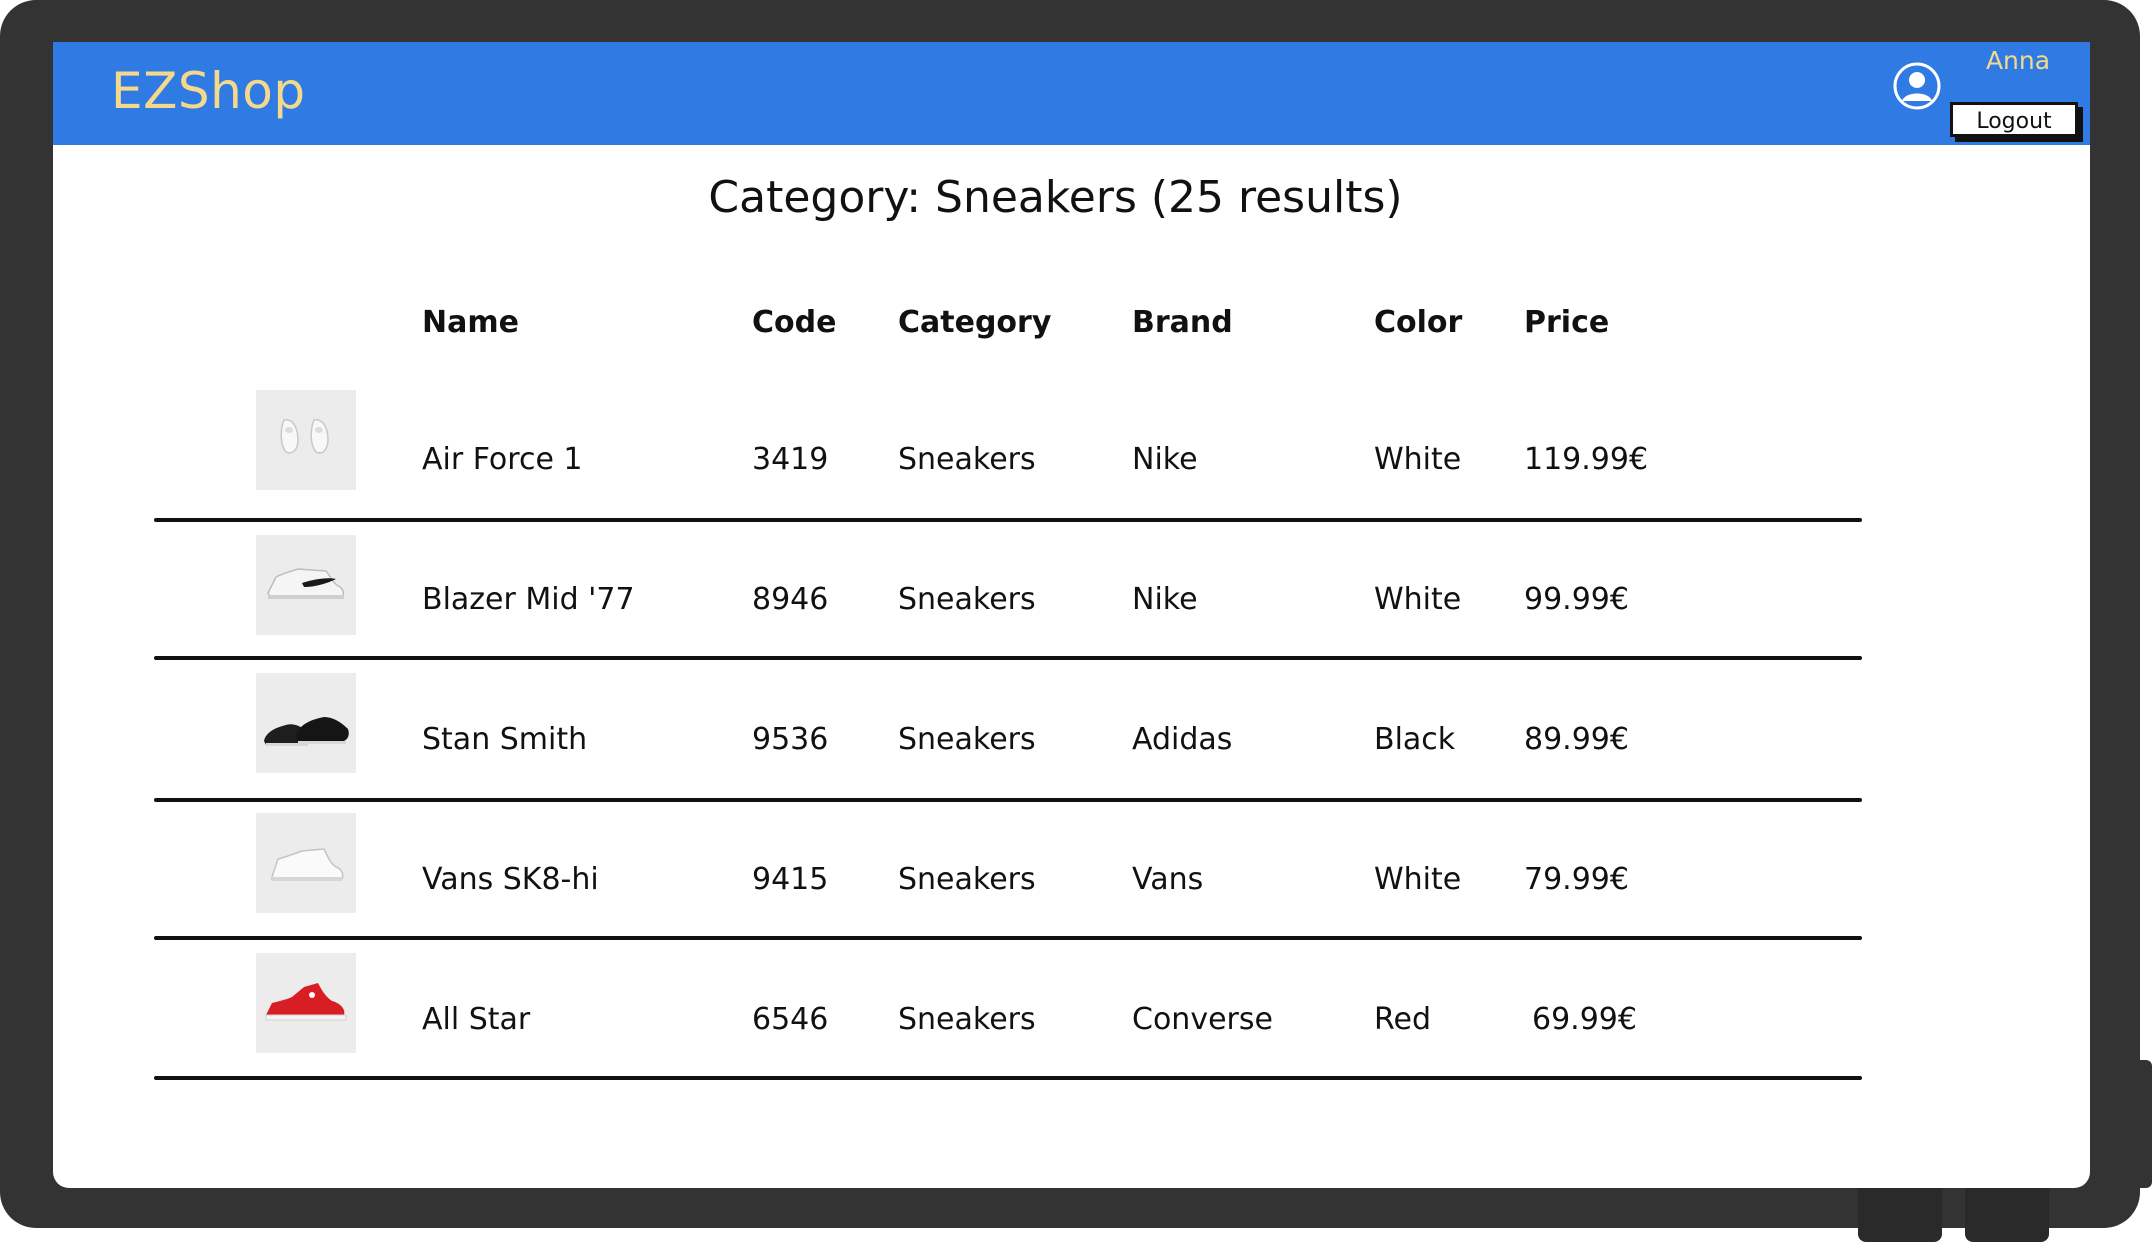  I want to click on product-code: 9415, so click(790, 879).